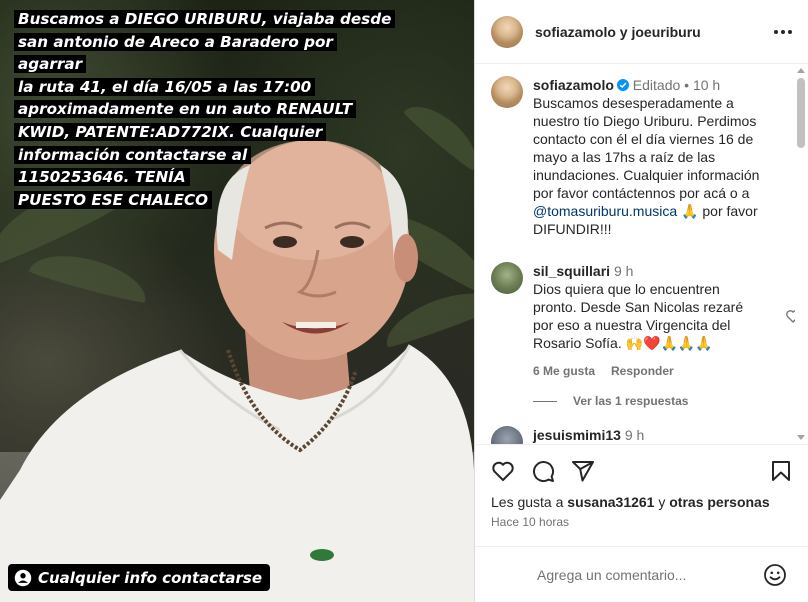 This screenshot has width=808, height=602. What do you see at coordinates (642, 371) in the screenshot?
I see `reply-button: Responder` at bounding box center [642, 371].